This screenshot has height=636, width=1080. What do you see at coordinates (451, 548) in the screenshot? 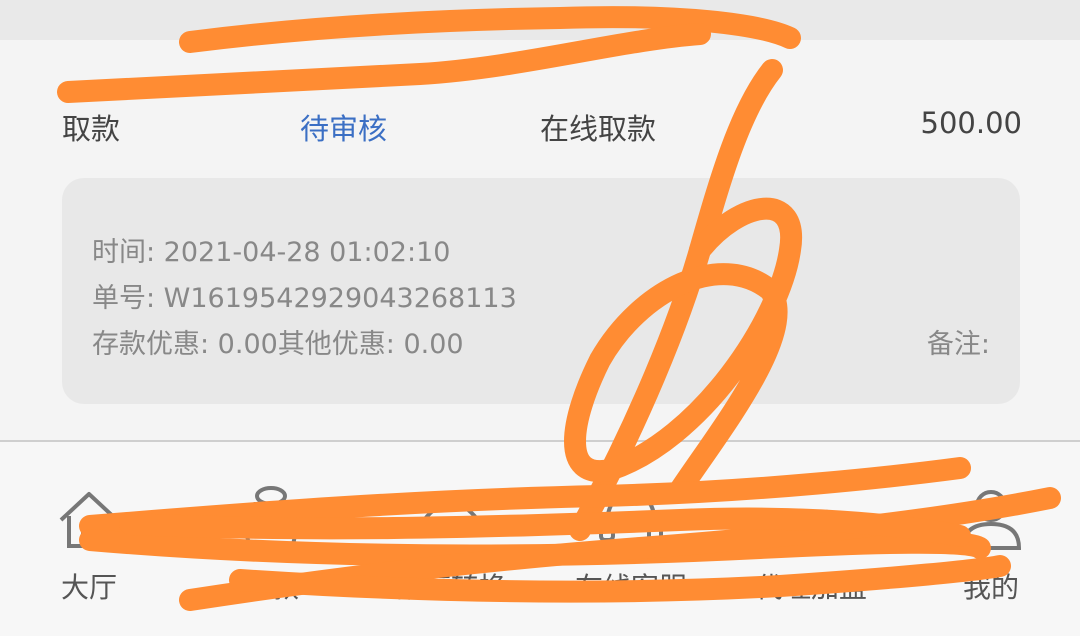
I see `tab-transfer: 额度转换` at bounding box center [451, 548].